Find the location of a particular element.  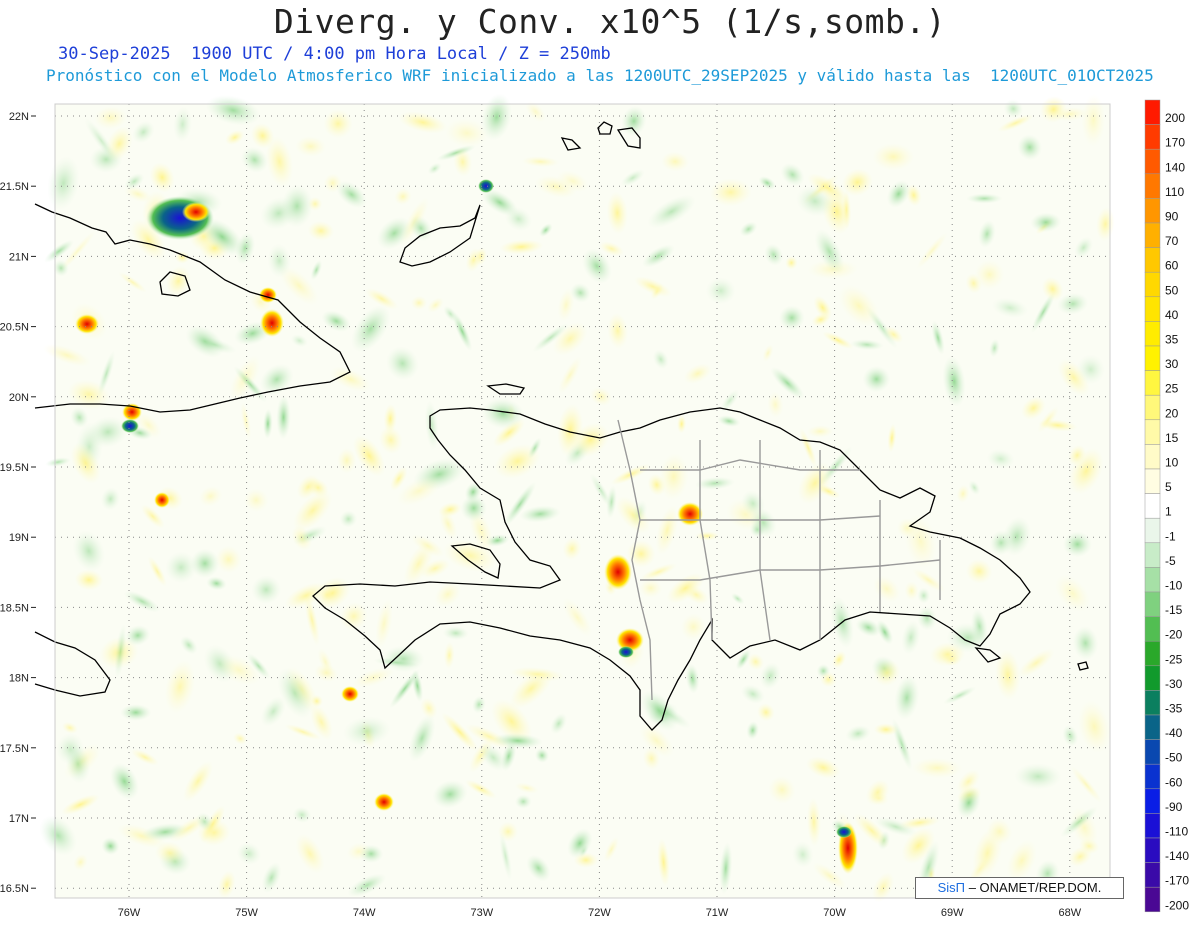

colorbar-label: -30 is located at coordinates (1174, 684).